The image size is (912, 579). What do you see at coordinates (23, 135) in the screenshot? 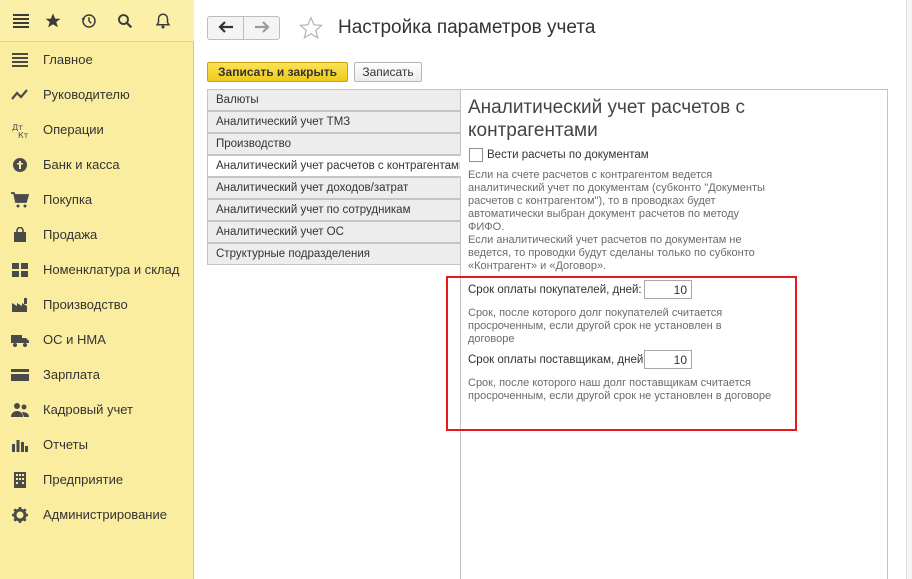
I see `svg-text: Кт` at bounding box center [23, 135].